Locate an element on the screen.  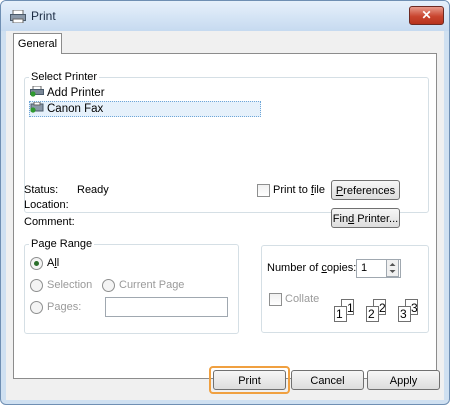
copies-label-pre: Number of is located at coordinates (294, 268).